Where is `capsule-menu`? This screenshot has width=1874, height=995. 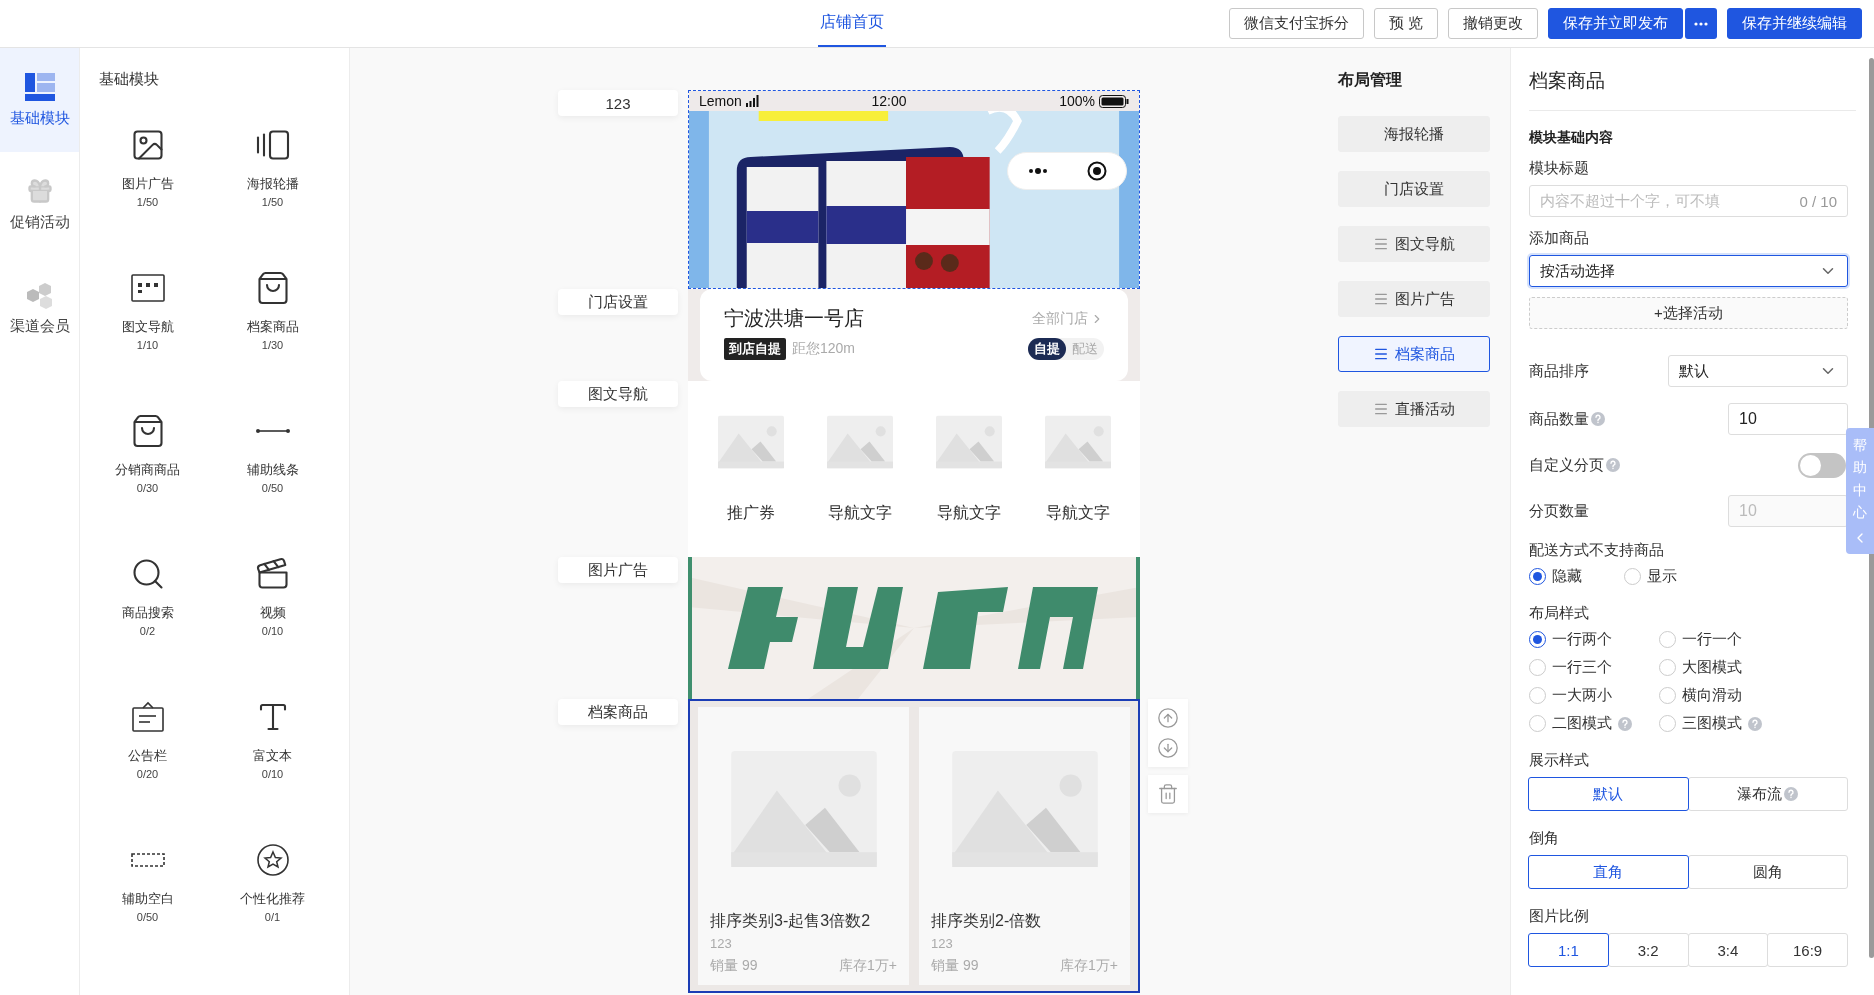
capsule-menu is located at coordinates (1067, 171).